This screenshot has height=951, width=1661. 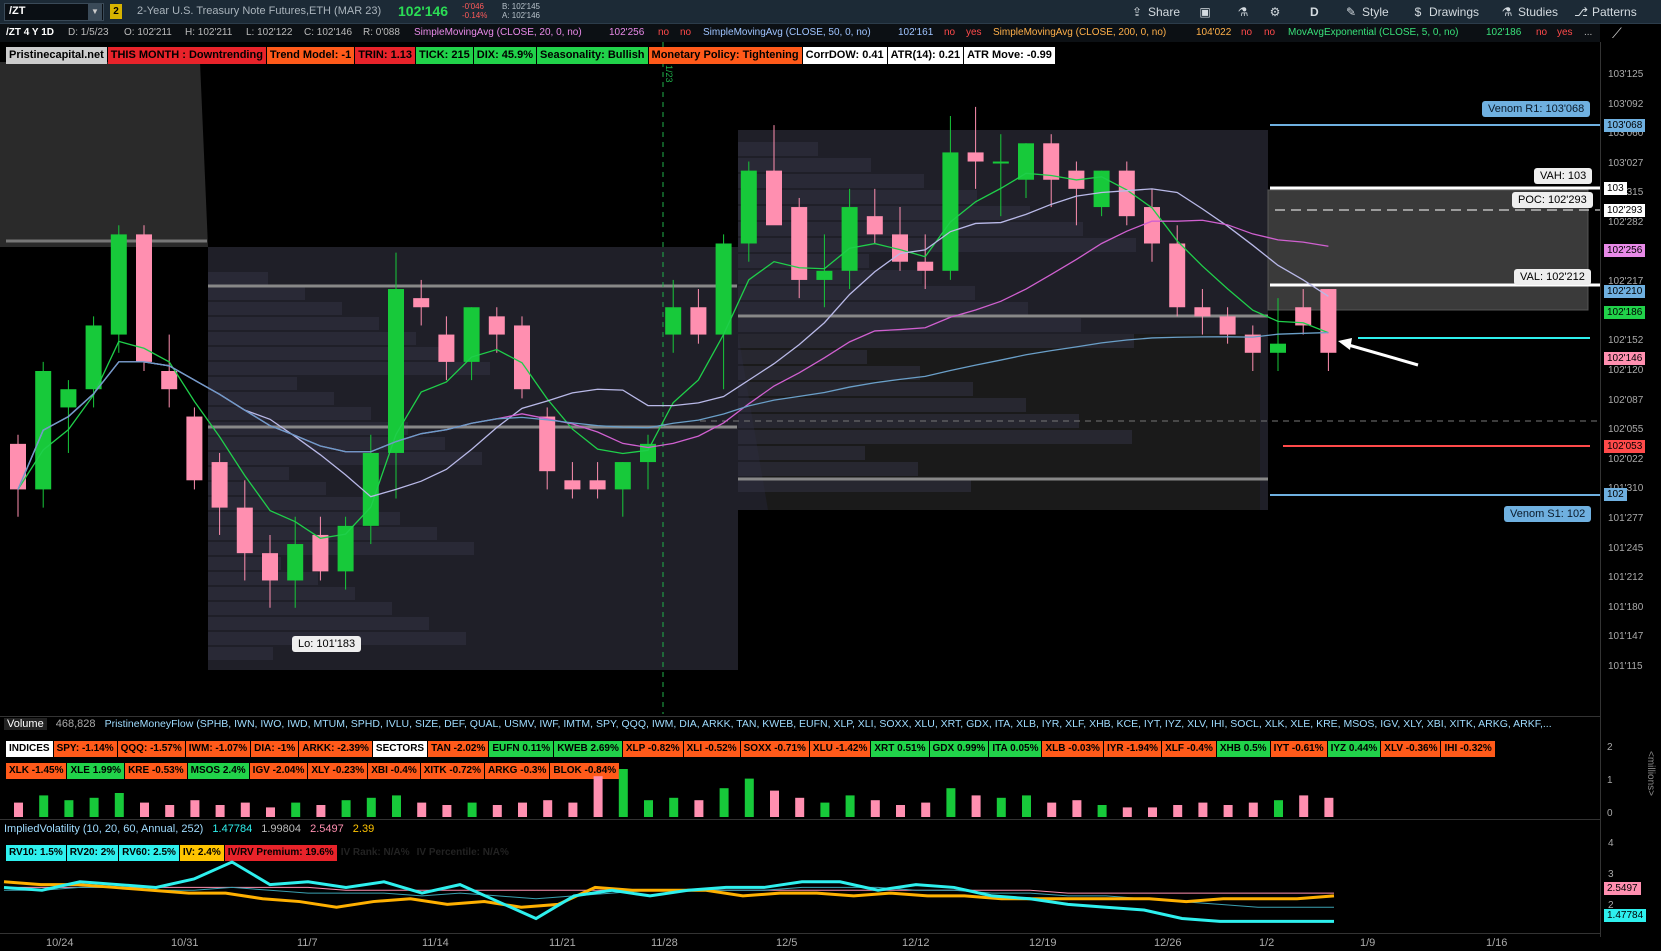 I want to click on layout-button: ▣, so click(x=1207, y=12).